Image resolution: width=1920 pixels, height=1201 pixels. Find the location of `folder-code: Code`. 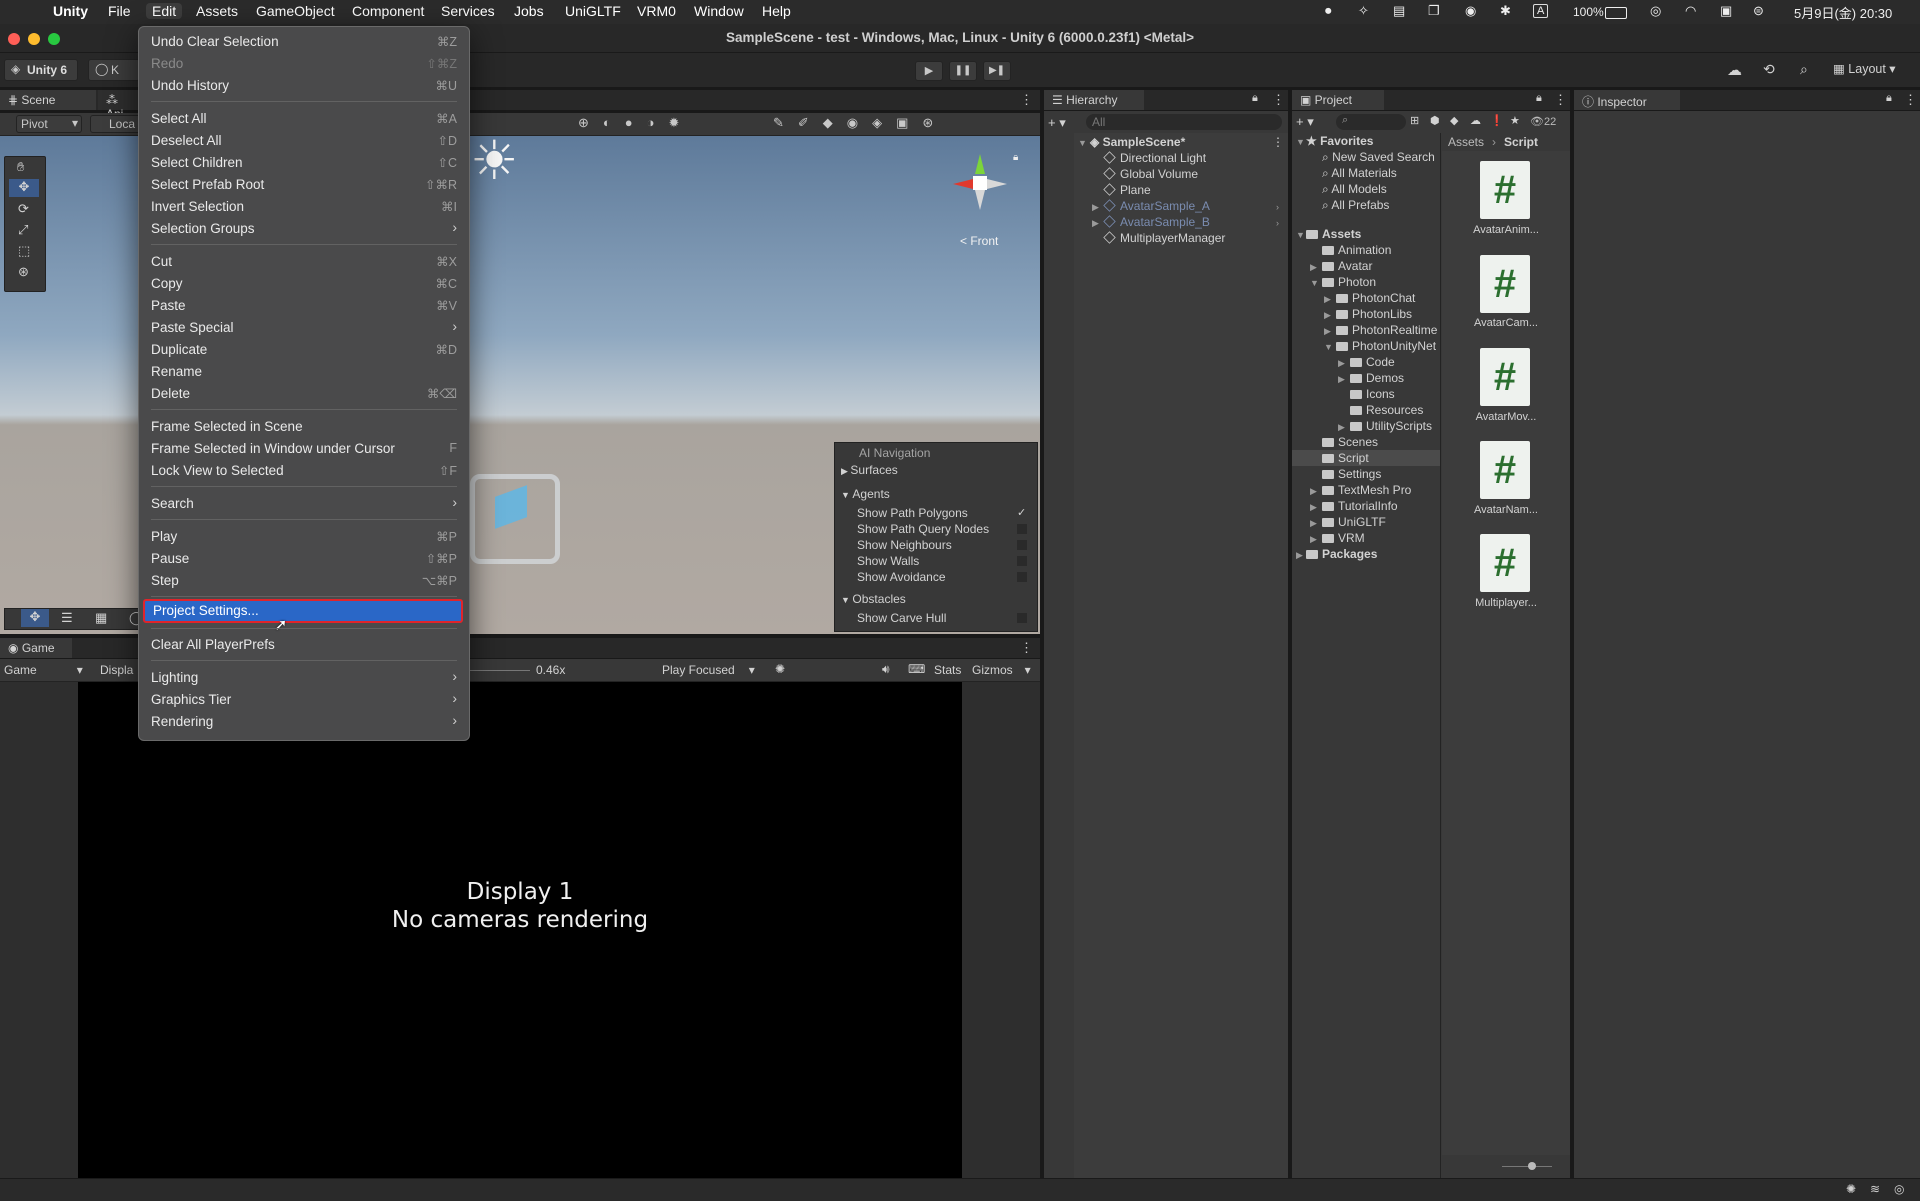

folder-code: Code is located at coordinates (1372, 362).